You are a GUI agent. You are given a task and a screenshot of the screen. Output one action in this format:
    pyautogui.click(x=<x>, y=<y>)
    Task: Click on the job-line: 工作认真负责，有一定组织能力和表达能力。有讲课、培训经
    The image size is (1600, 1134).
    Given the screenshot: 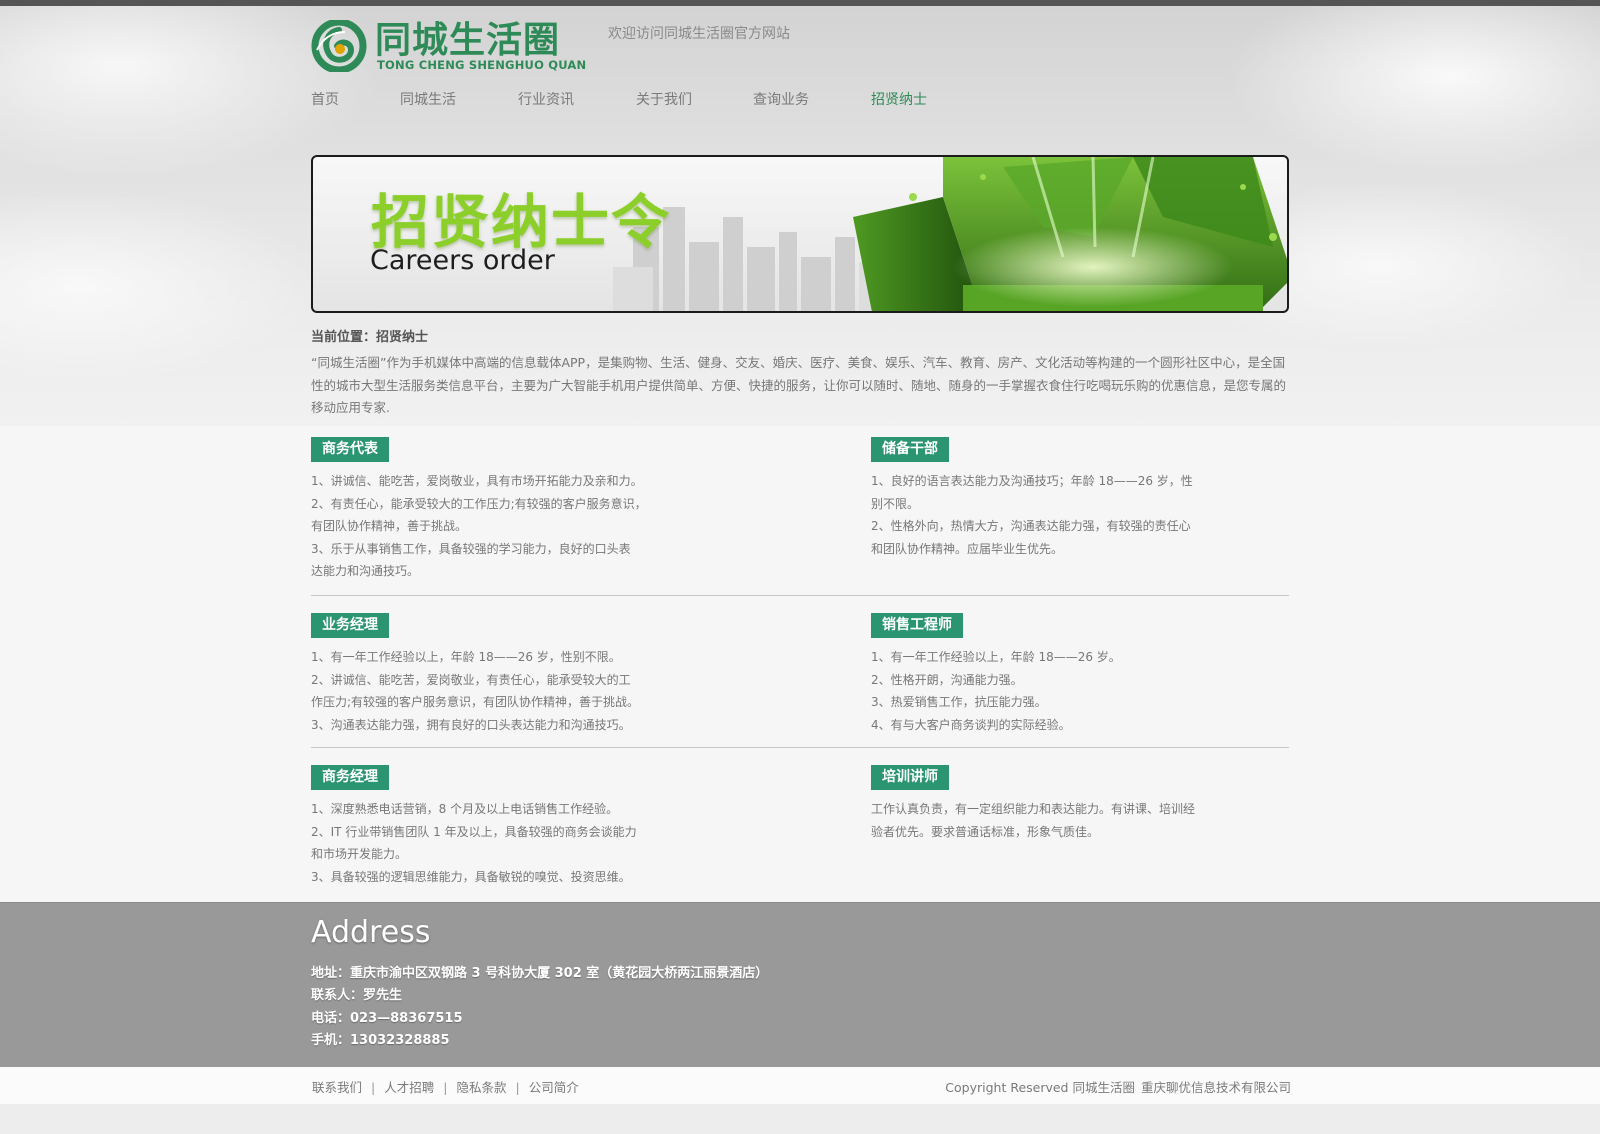 What is the action you would take?
    pyautogui.click(x=1033, y=809)
    